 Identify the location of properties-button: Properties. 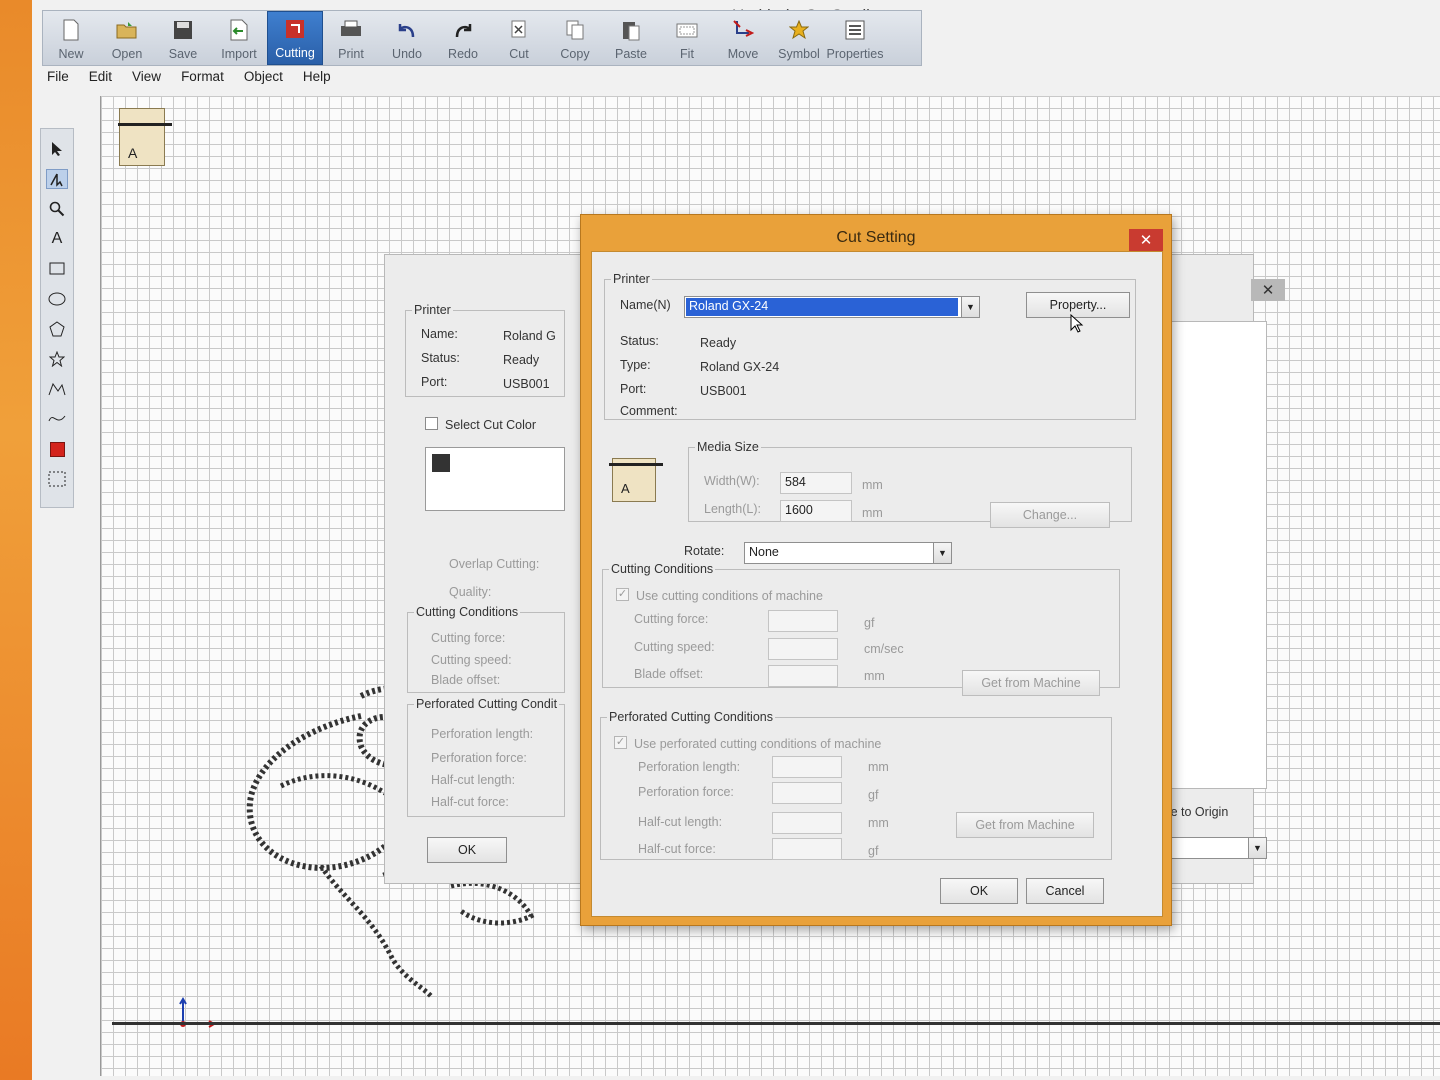
(855, 38).